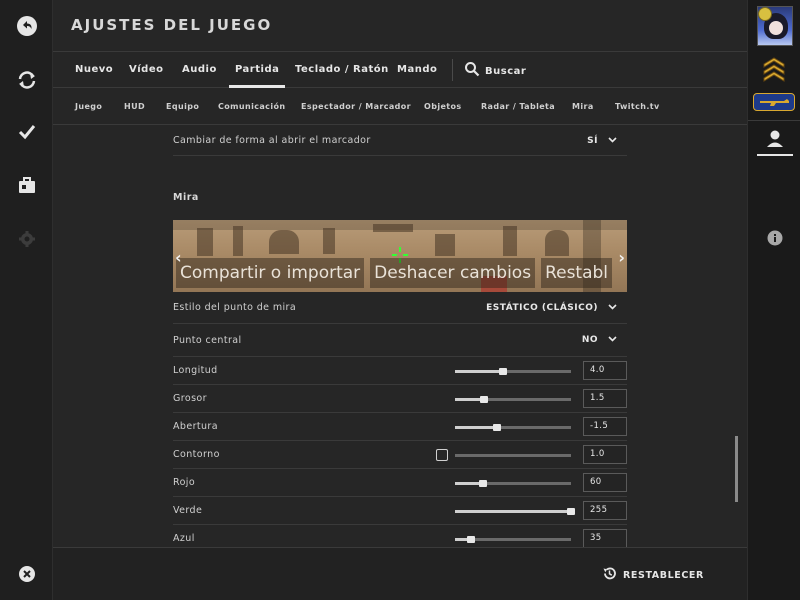 Image resolution: width=800 pixels, height=600 pixels. What do you see at coordinates (178, 257) in the screenshot?
I see `chevron-left-icon: ‹` at bounding box center [178, 257].